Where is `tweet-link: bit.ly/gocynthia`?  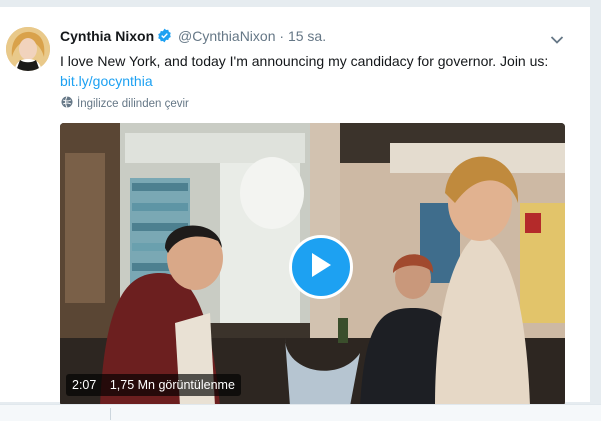 tweet-link: bit.ly/gocynthia is located at coordinates (106, 81).